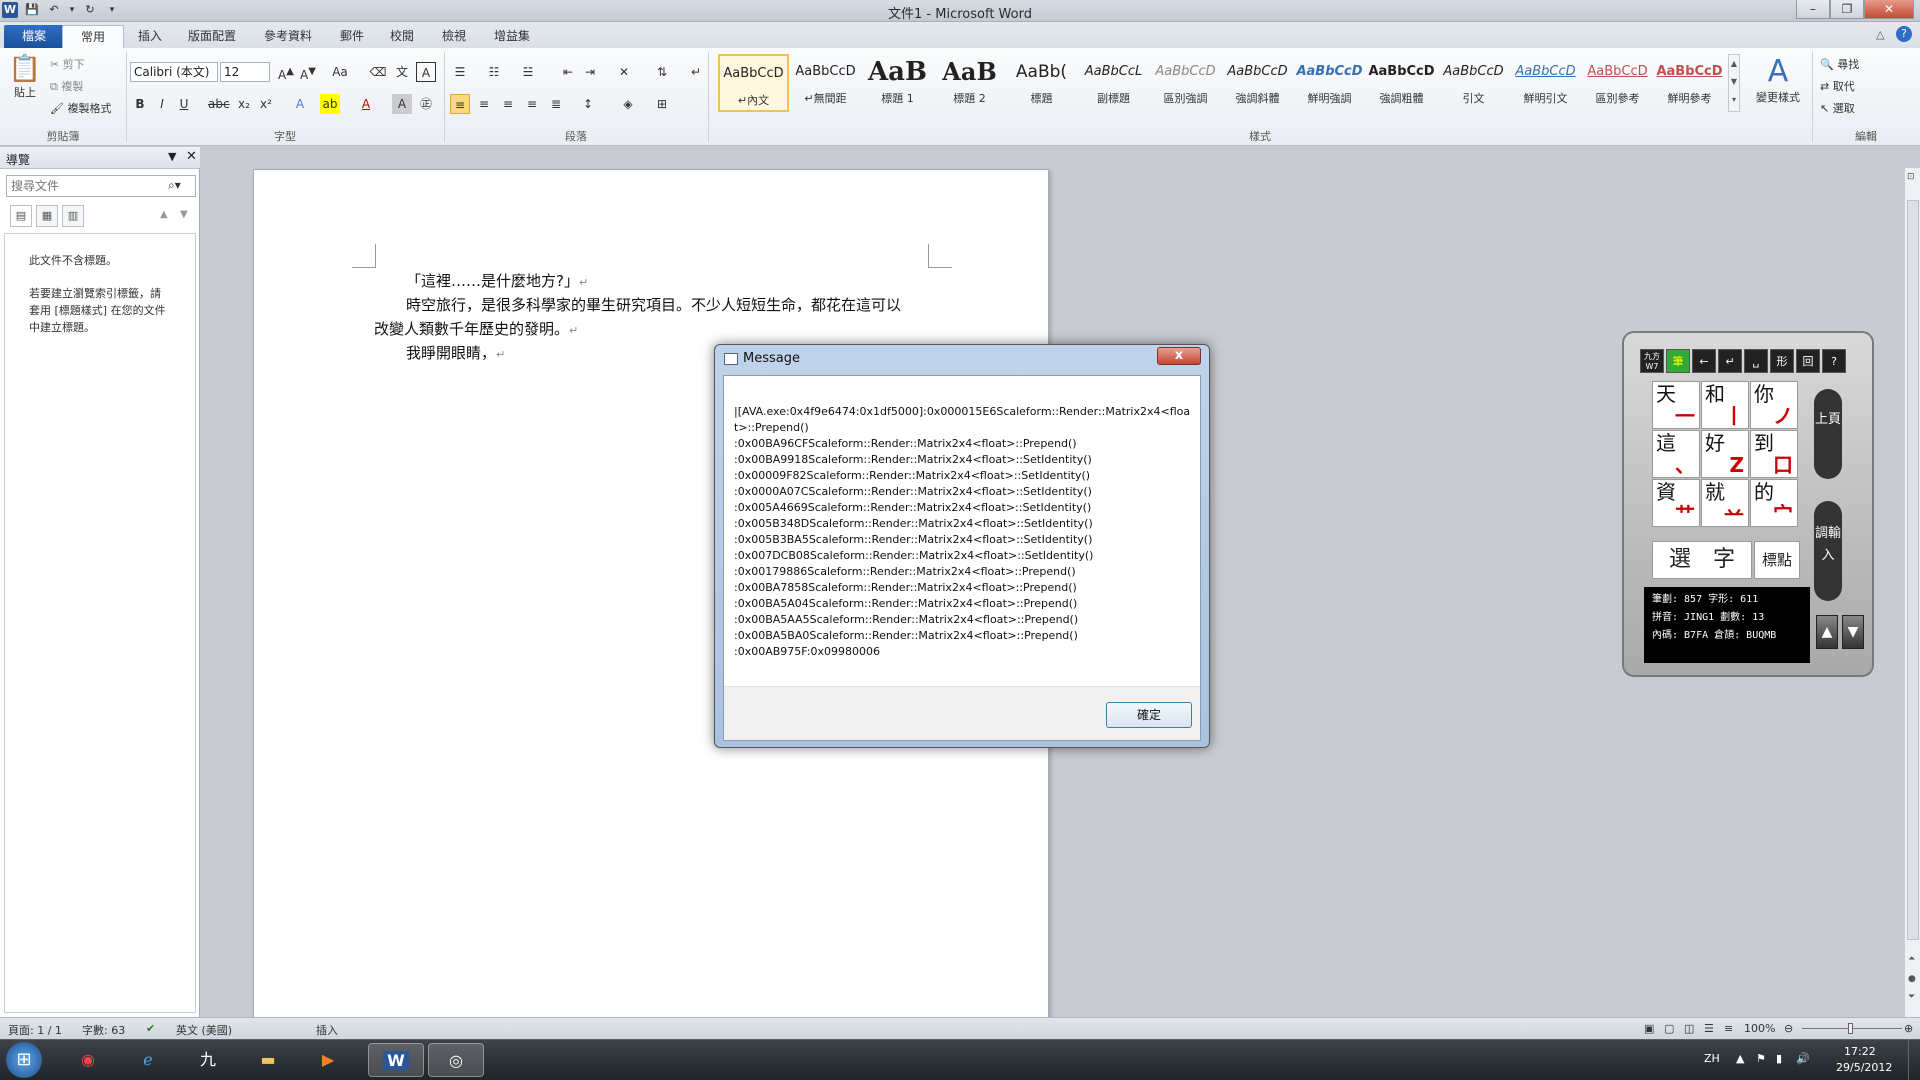  What do you see at coordinates (568, 72) in the screenshot?
I see `decrease-indent-icon: ⇤` at bounding box center [568, 72].